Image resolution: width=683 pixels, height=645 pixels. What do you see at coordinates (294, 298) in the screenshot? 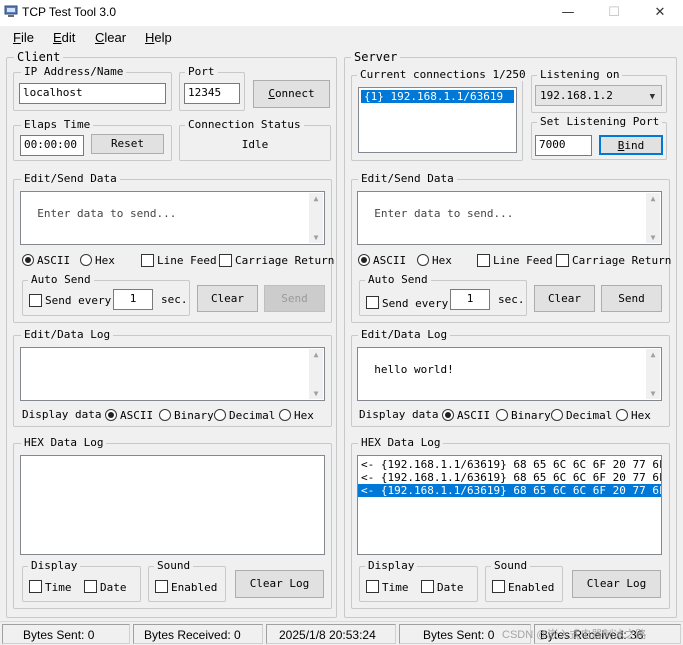
I see `client-send-button: Send` at bounding box center [294, 298].